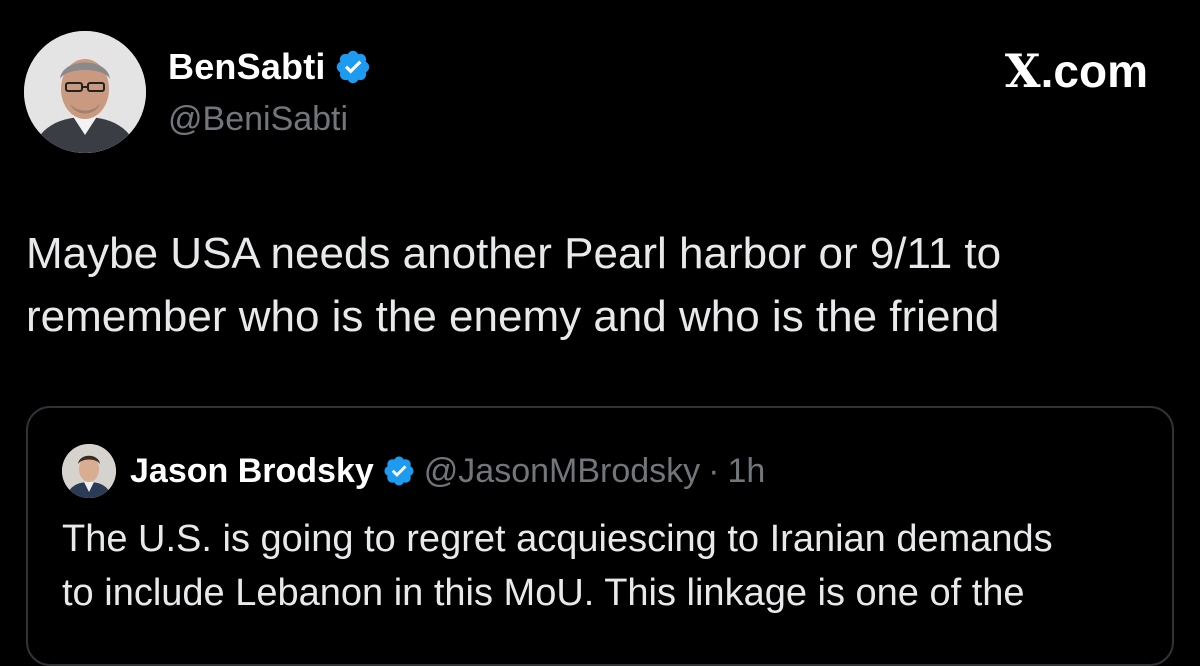  I want to click on brand-domain-text: .com, so click(1094, 71).